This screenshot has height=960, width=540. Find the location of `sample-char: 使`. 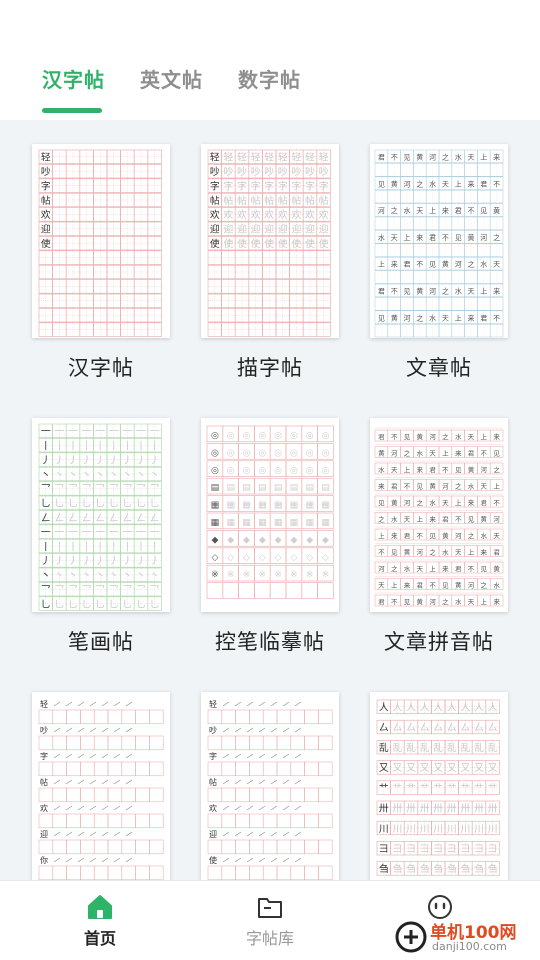

sample-char: 使 is located at coordinates (46, 243).